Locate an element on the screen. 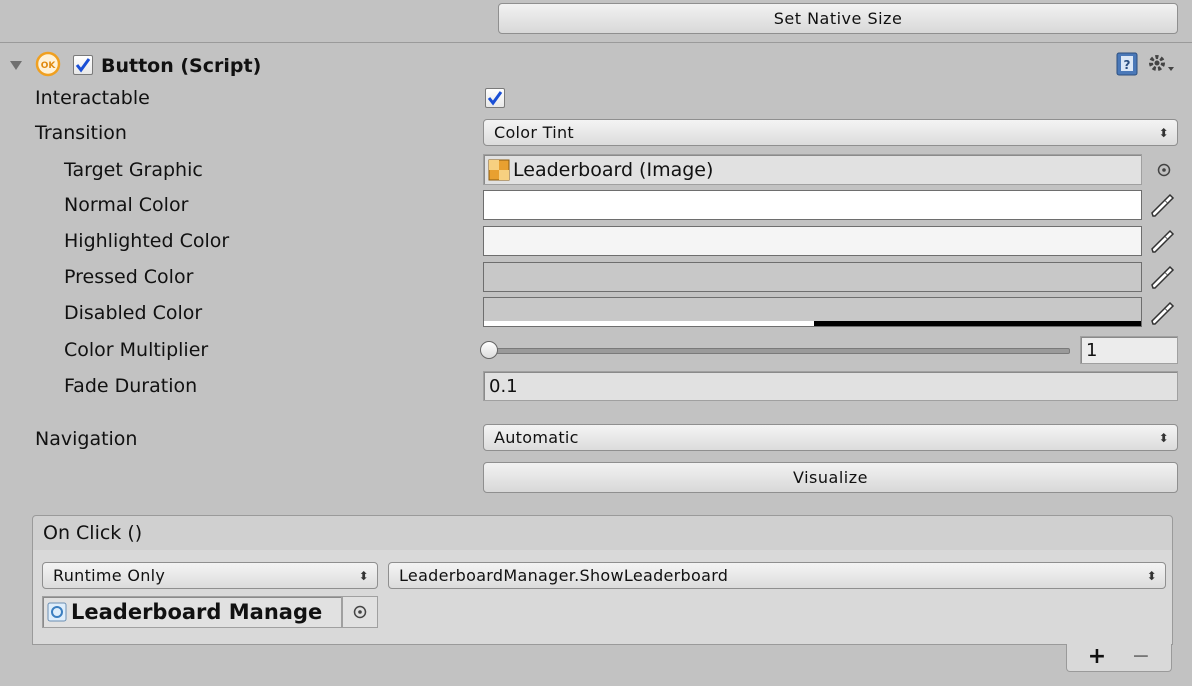 The height and width of the screenshot is (686, 1192). transition-dropdown: Color Tint ⬍ is located at coordinates (830, 132).